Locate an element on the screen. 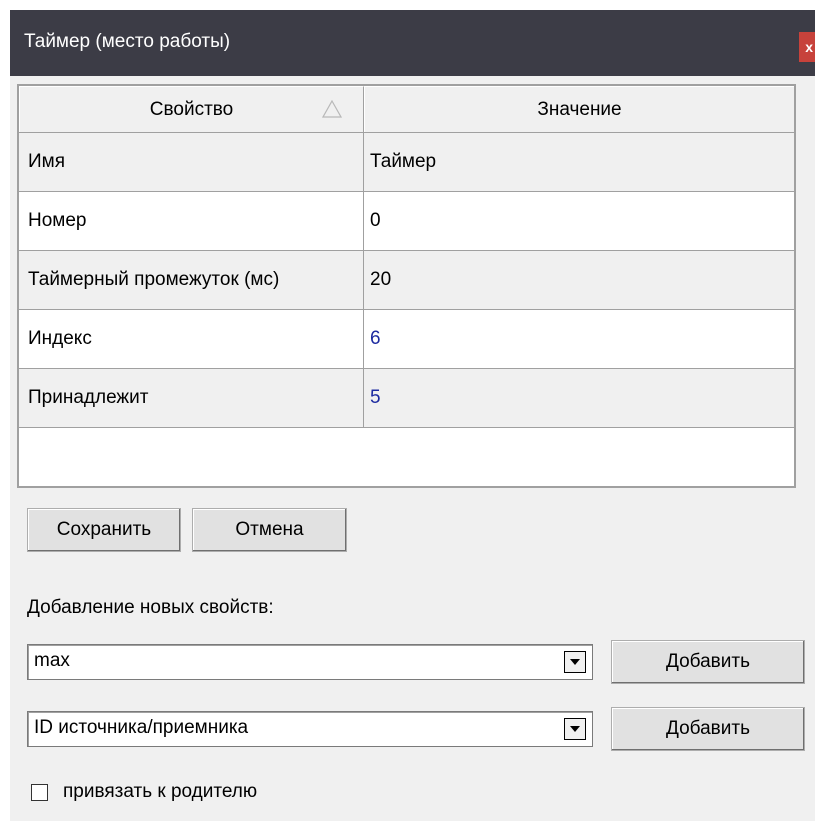 The image size is (815, 821). cancel-button: Отмена is located at coordinates (269, 530).